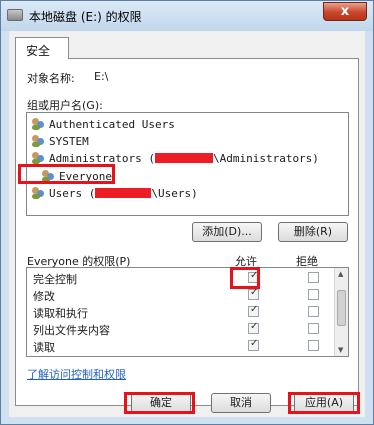  I want to click on permission-name: 修改, so click(44, 296).